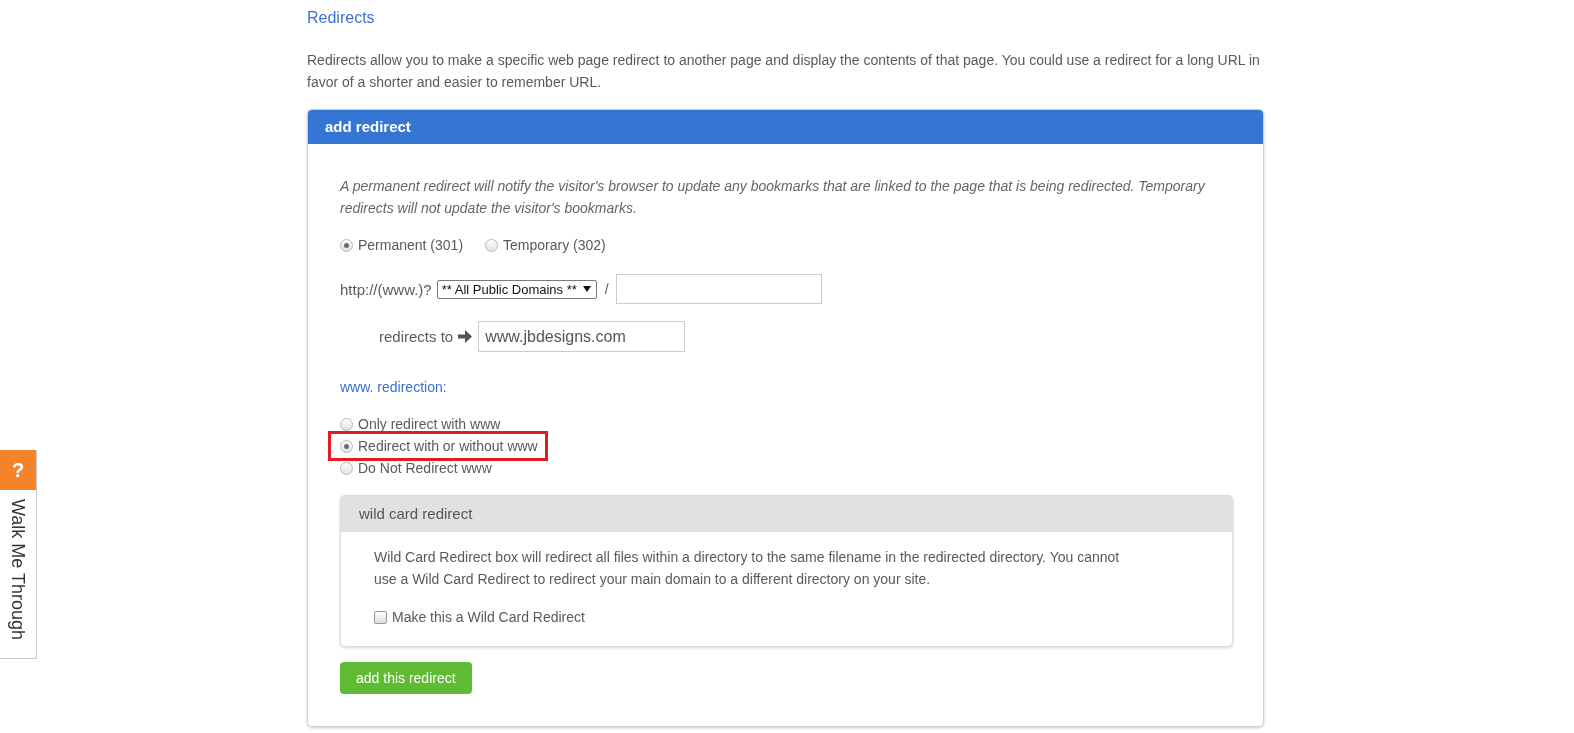 The width and height of the screenshot is (1574, 733). What do you see at coordinates (416, 336) in the screenshot?
I see `redirects-to-label: redirects to` at bounding box center [416, 336].